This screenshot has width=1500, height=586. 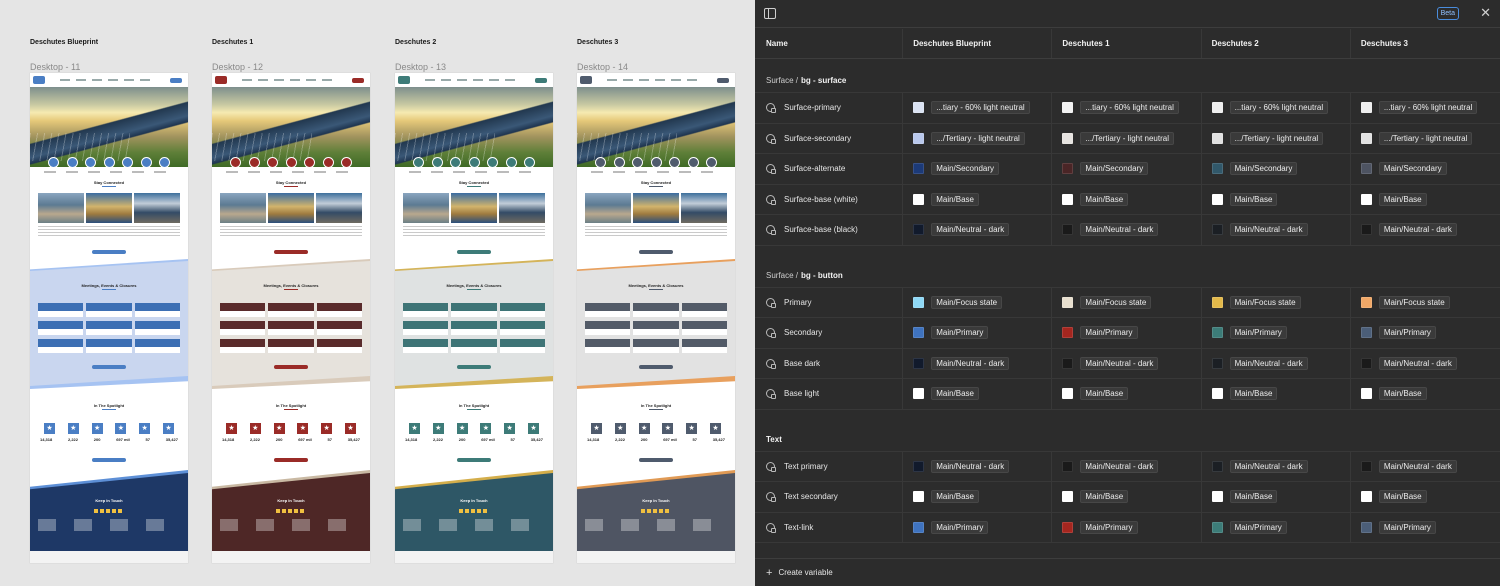 I want to click on column-header: Deschutes 2, so click(x=1276, y=43).